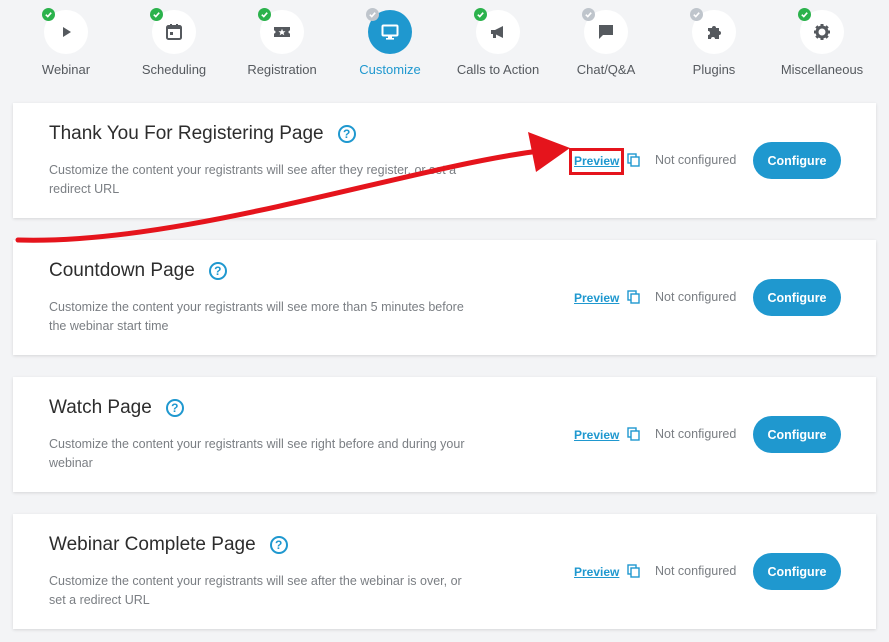  I want to click on step-label: Scheduling, so click(174, 69).